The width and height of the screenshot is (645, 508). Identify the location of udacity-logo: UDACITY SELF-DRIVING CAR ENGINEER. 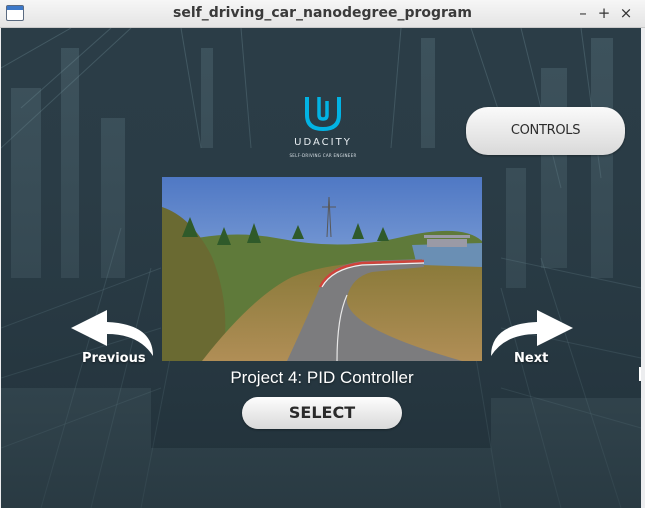
(321, 130).